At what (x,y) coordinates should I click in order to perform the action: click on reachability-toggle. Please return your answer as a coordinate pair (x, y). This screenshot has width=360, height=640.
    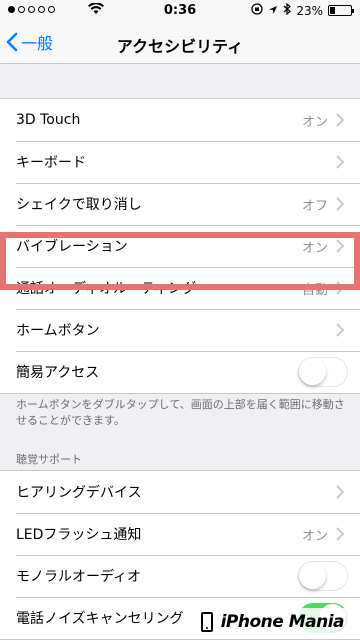
    Looking at the image, I should click on (323, 372).